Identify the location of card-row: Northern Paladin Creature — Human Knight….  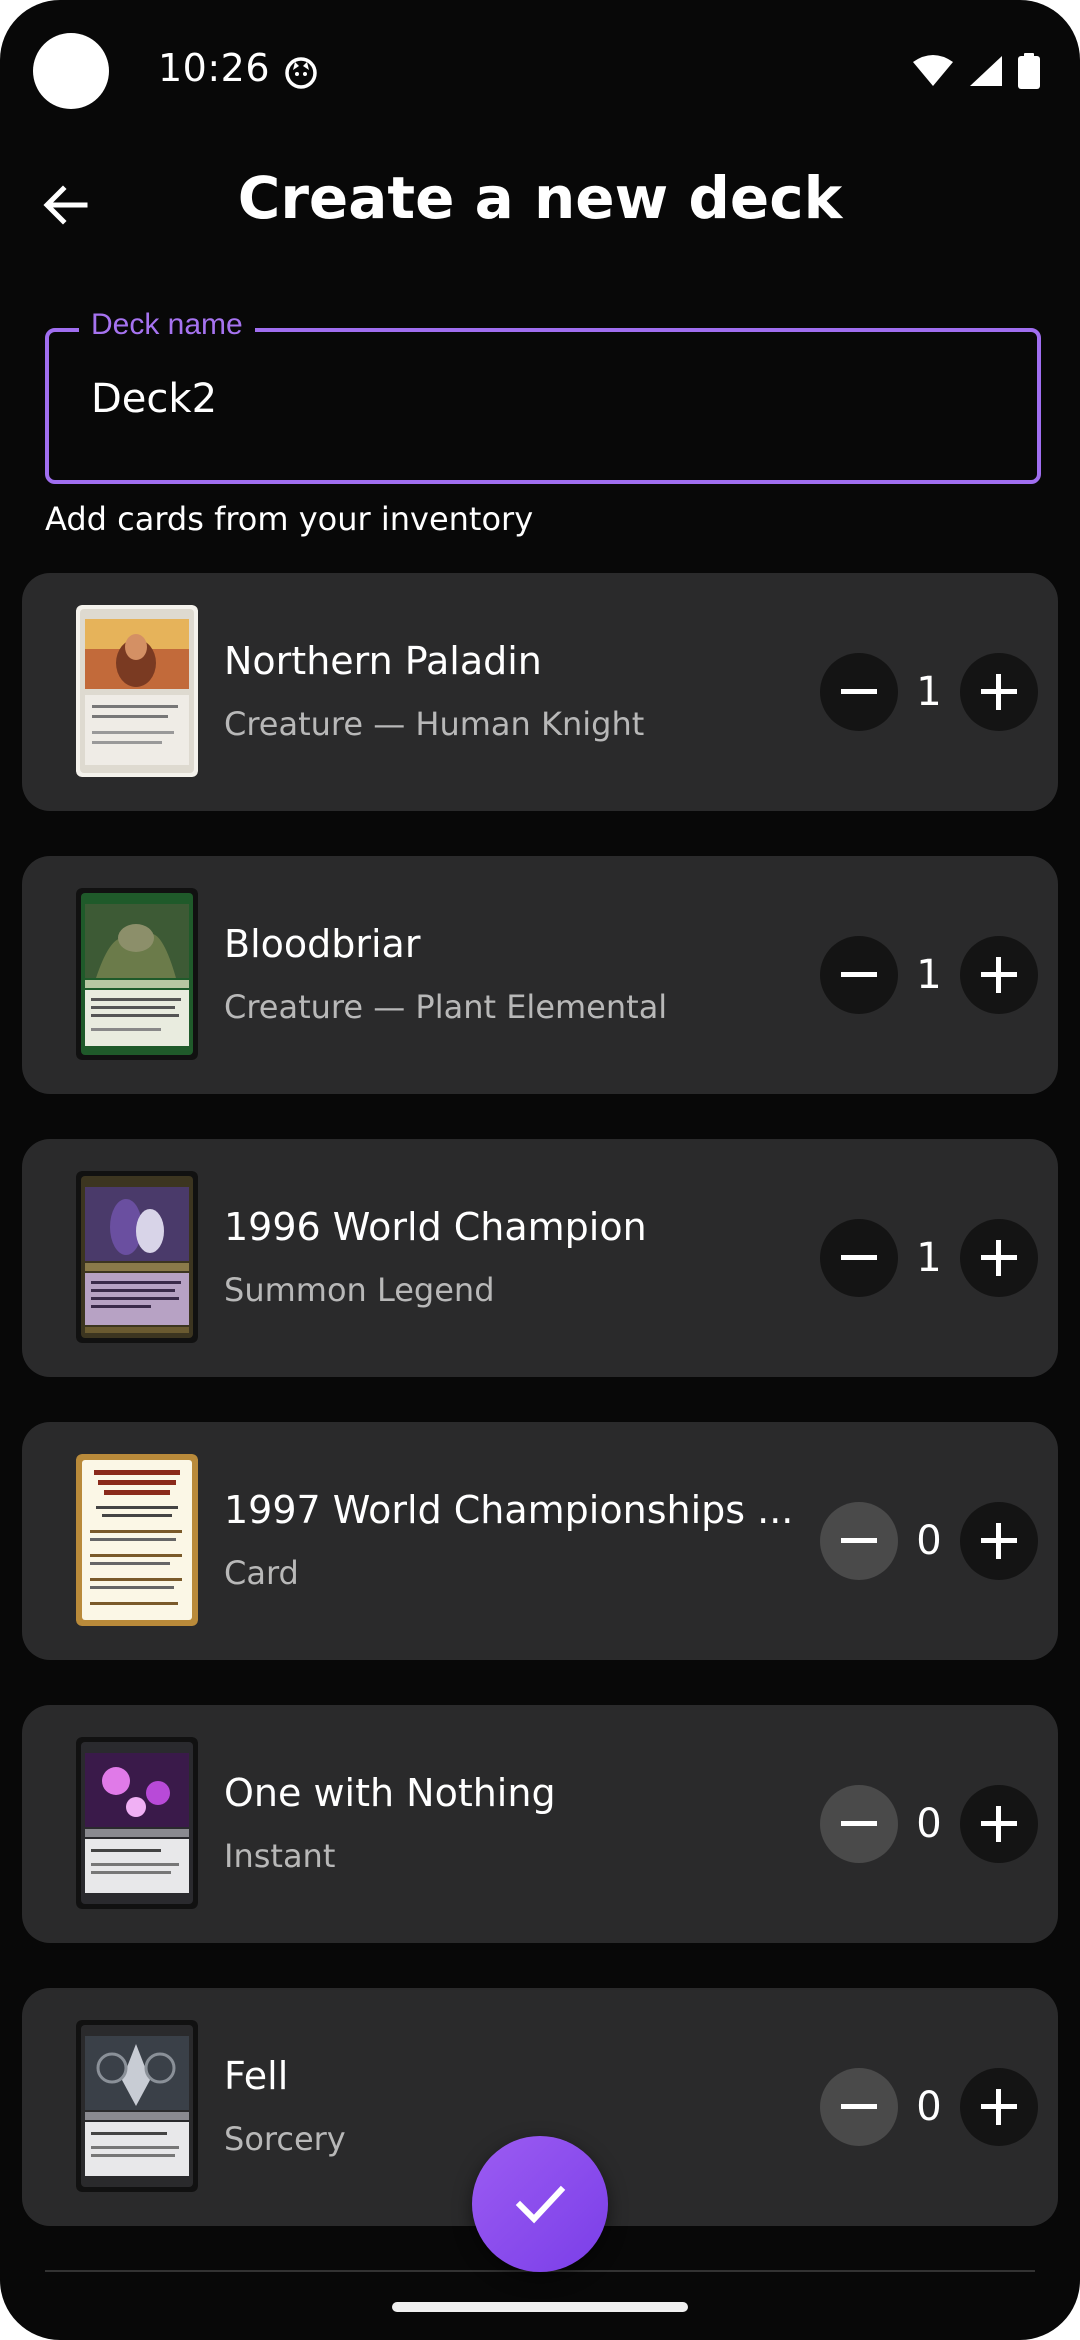
(540, 692).